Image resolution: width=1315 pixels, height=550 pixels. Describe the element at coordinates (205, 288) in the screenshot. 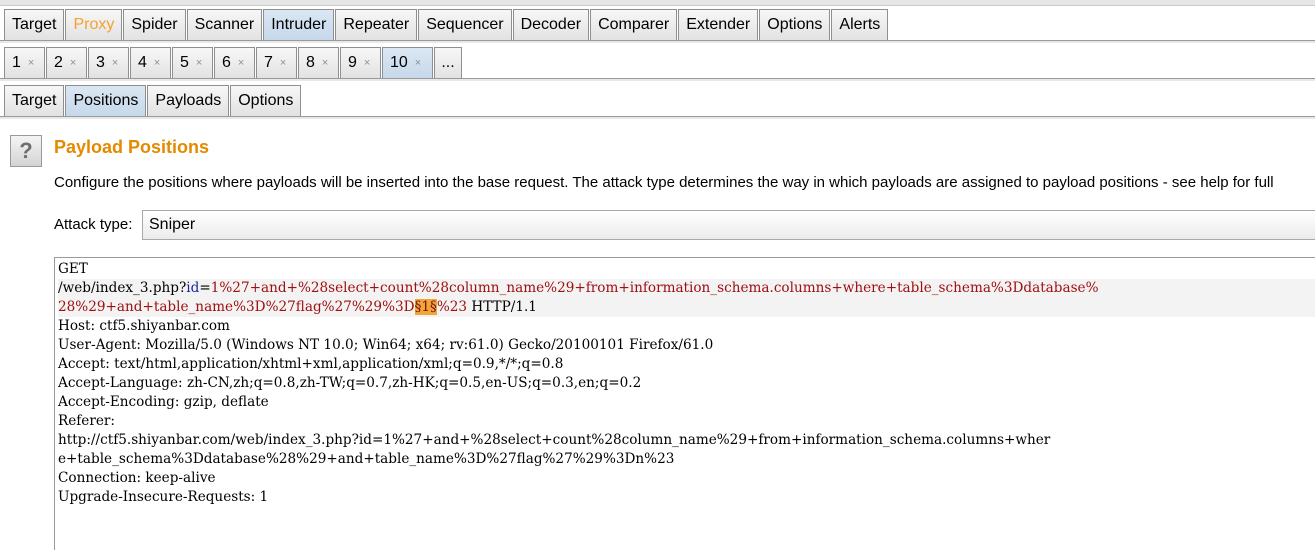

I see `param-equals: =` at that location.